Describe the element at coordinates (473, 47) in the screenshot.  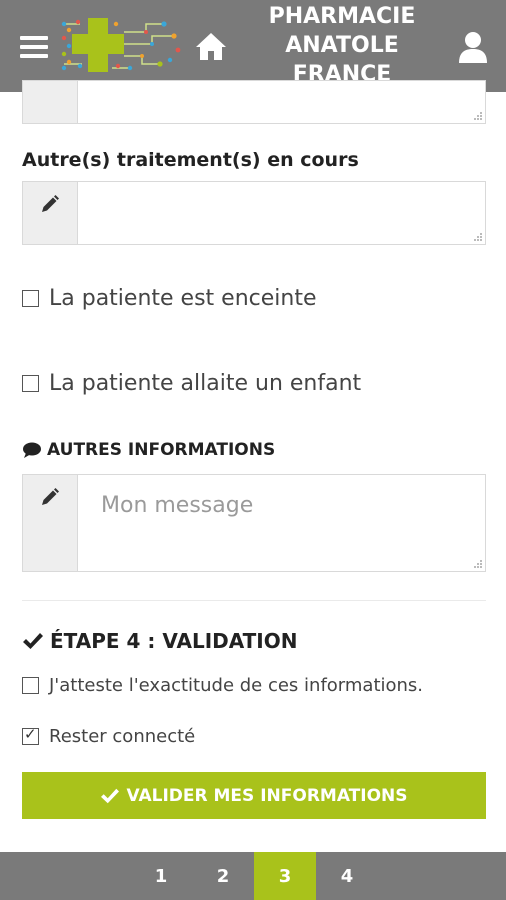
I see `user-icon` at that location.